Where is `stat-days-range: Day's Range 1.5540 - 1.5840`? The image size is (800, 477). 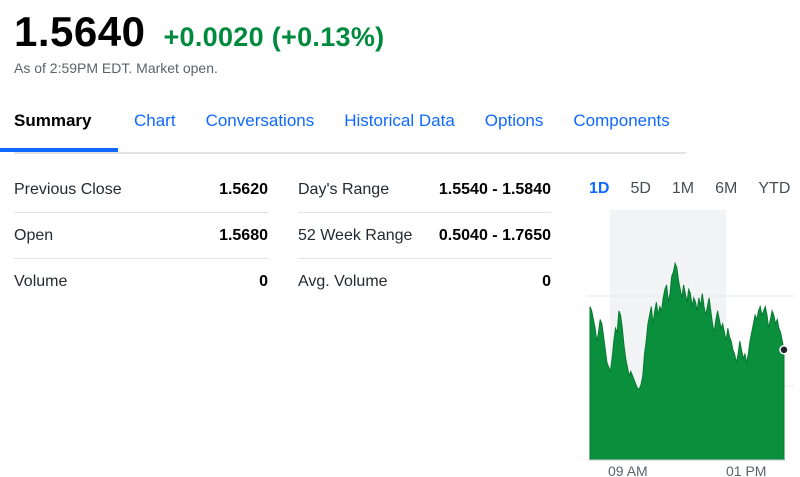 stat-days-range: Day's Range 1.5540 - 1.5840 is located at coordinates (424, 190).